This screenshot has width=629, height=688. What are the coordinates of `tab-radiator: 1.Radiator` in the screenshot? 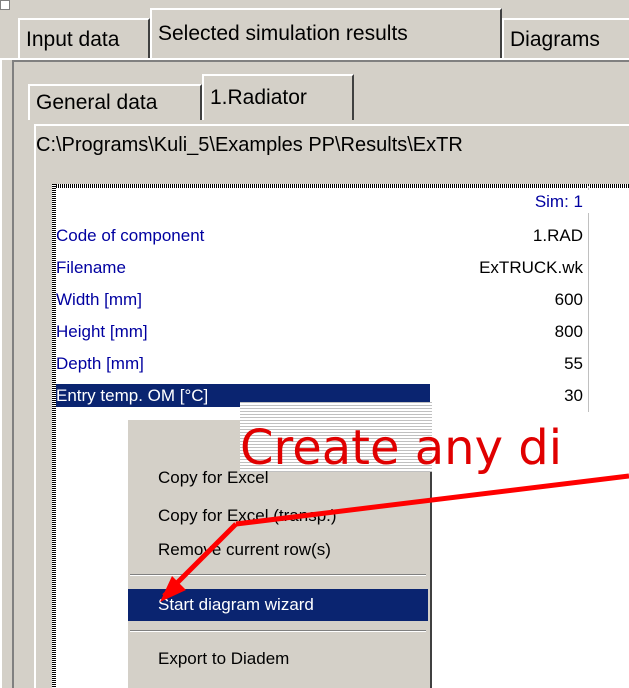 It's located at (278, 97).